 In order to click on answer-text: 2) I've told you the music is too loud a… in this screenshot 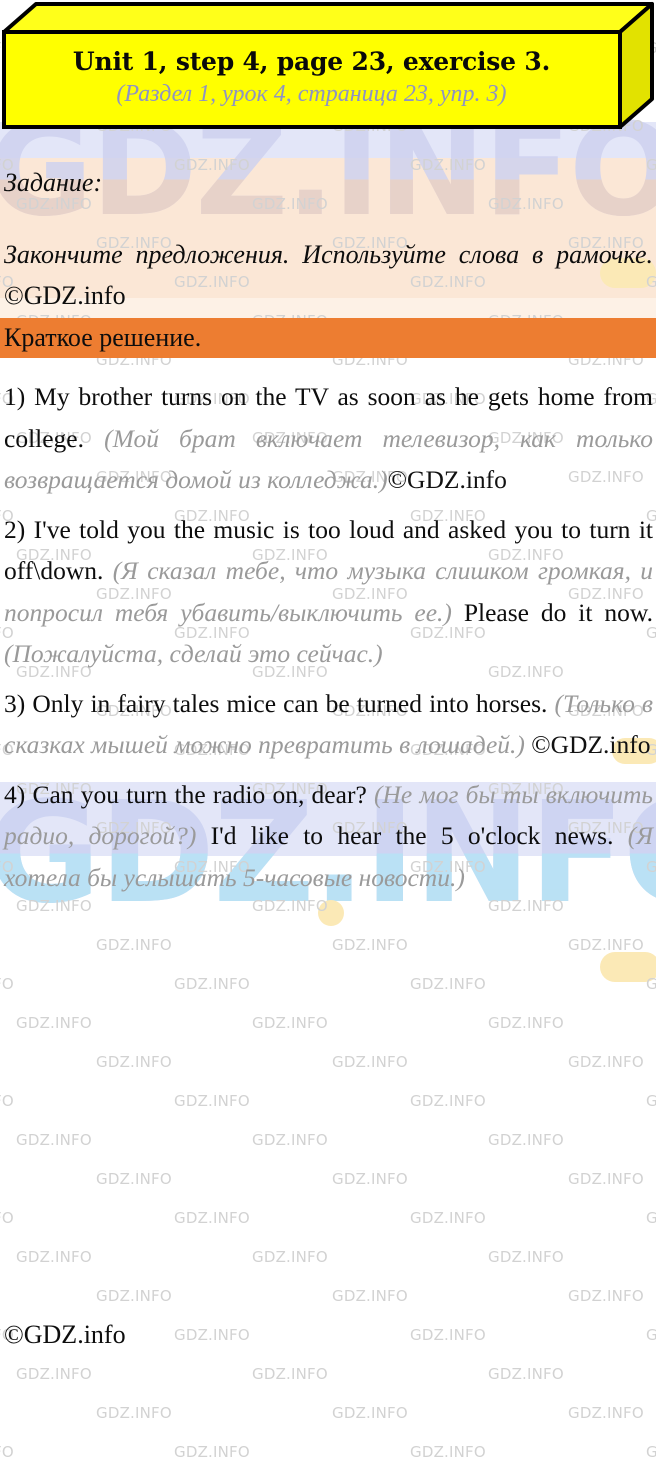, I will do `click(328, 592)`.